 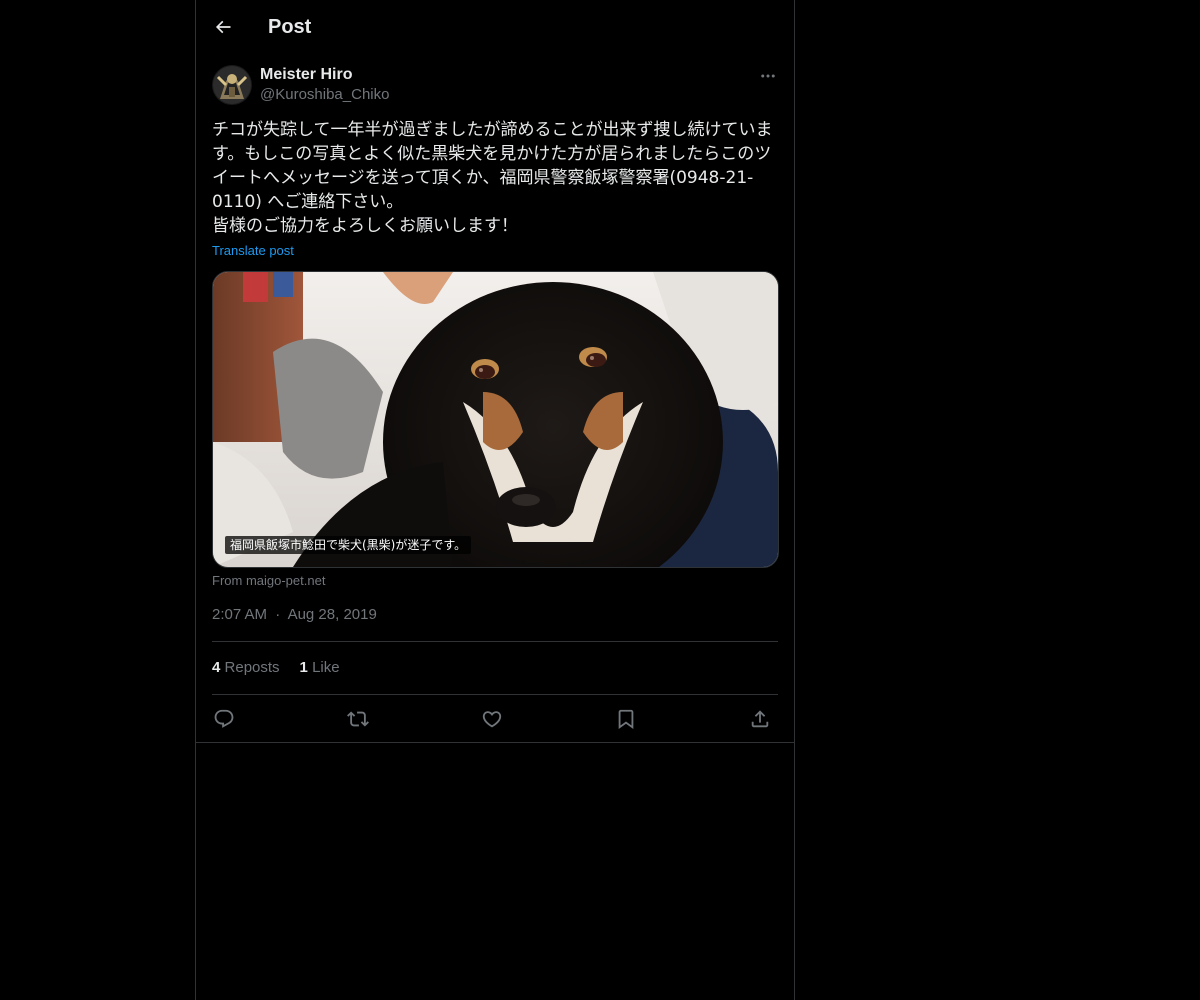 I want to click on author-name: Meister Hiro, so click(x=306, y=75).